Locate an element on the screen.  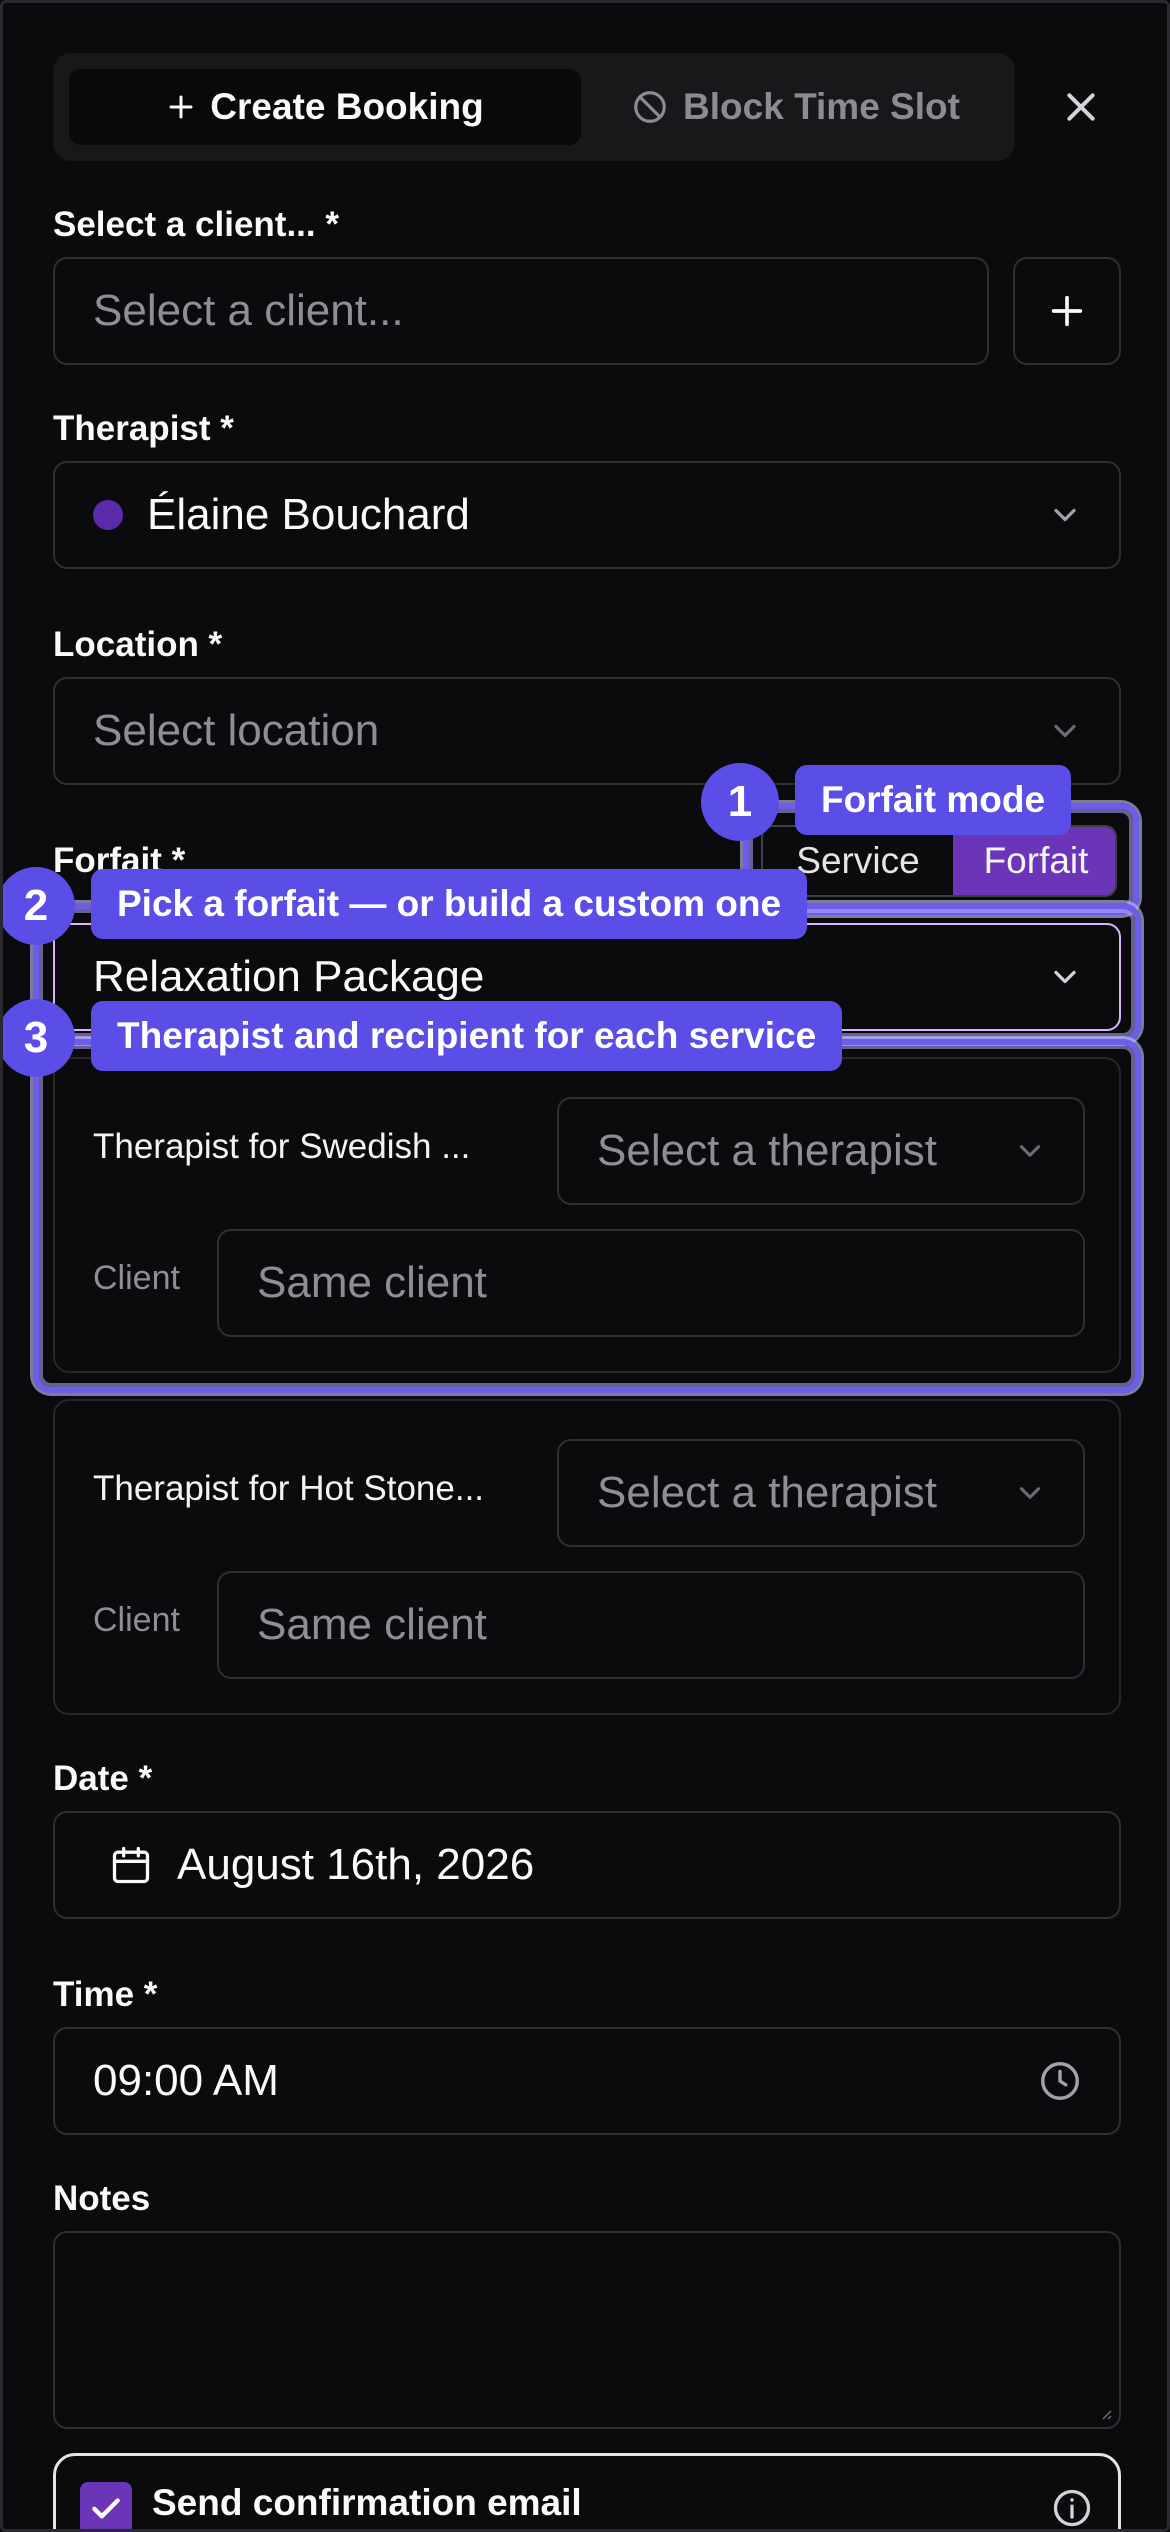
therapist-label: Therapist * is located at coordinates (143, 428).